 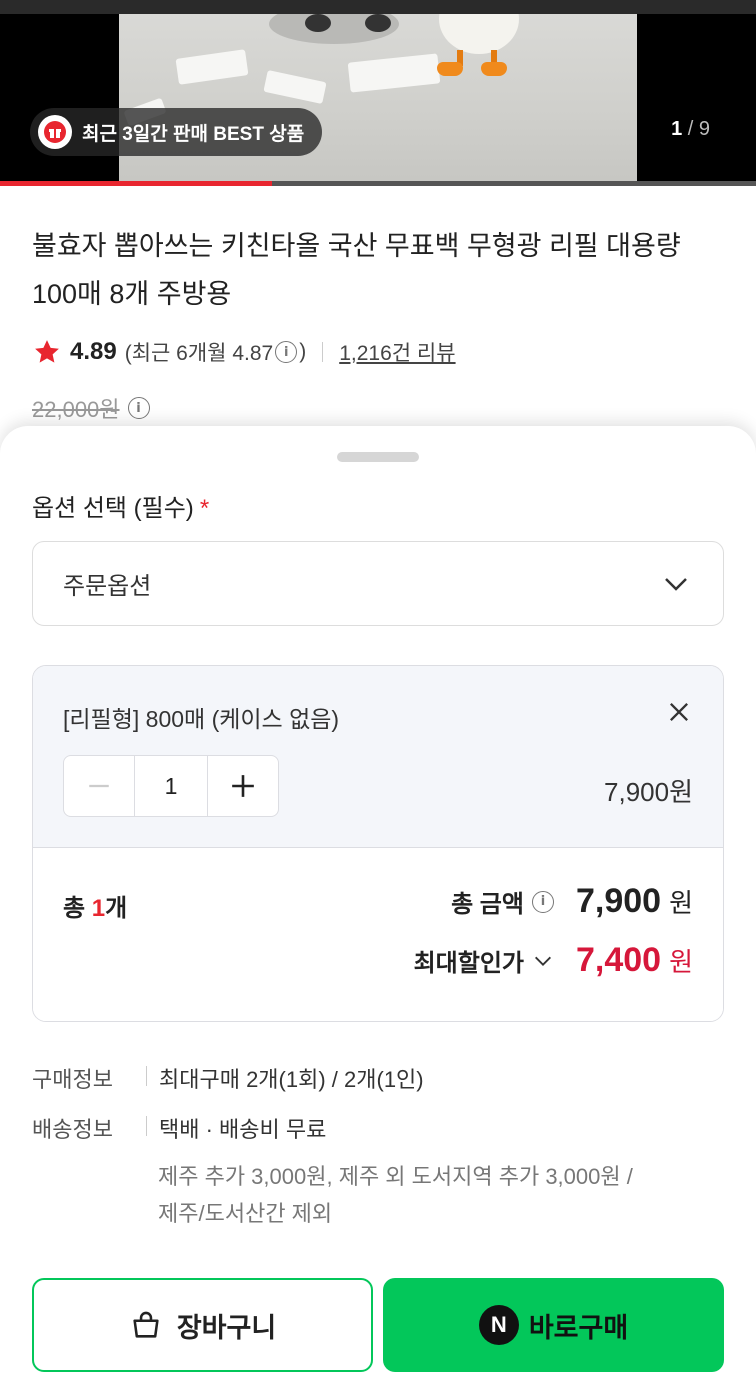 I want to click on rating-row: 4.89 (최근 6개월 4.87 i ) 1,216건 리뷰, so click(x=244, y=352).